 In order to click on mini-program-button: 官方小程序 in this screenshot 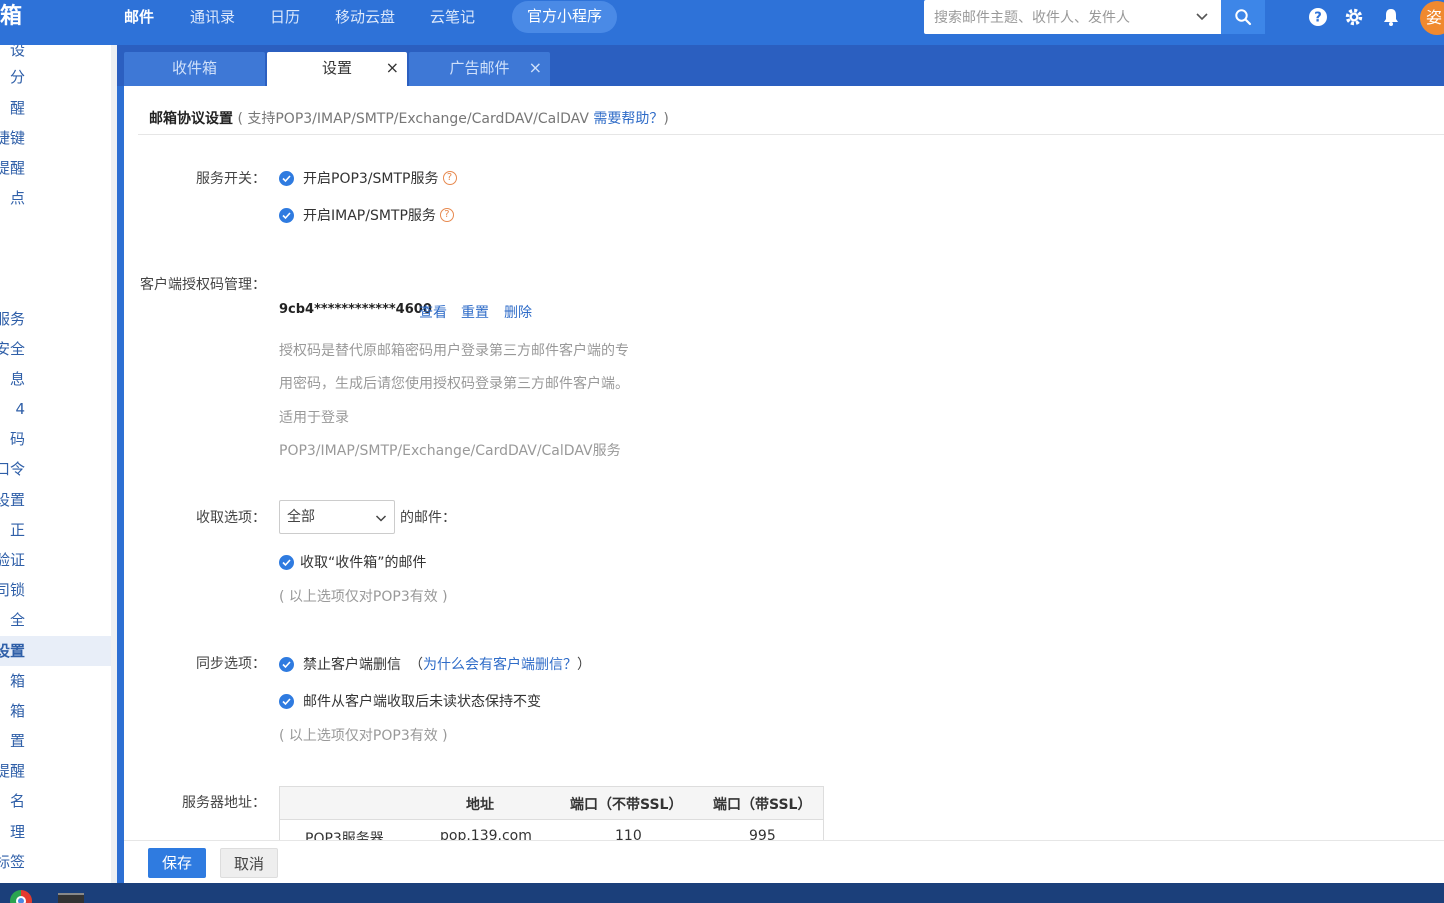, I will do `click(564, 17)`.